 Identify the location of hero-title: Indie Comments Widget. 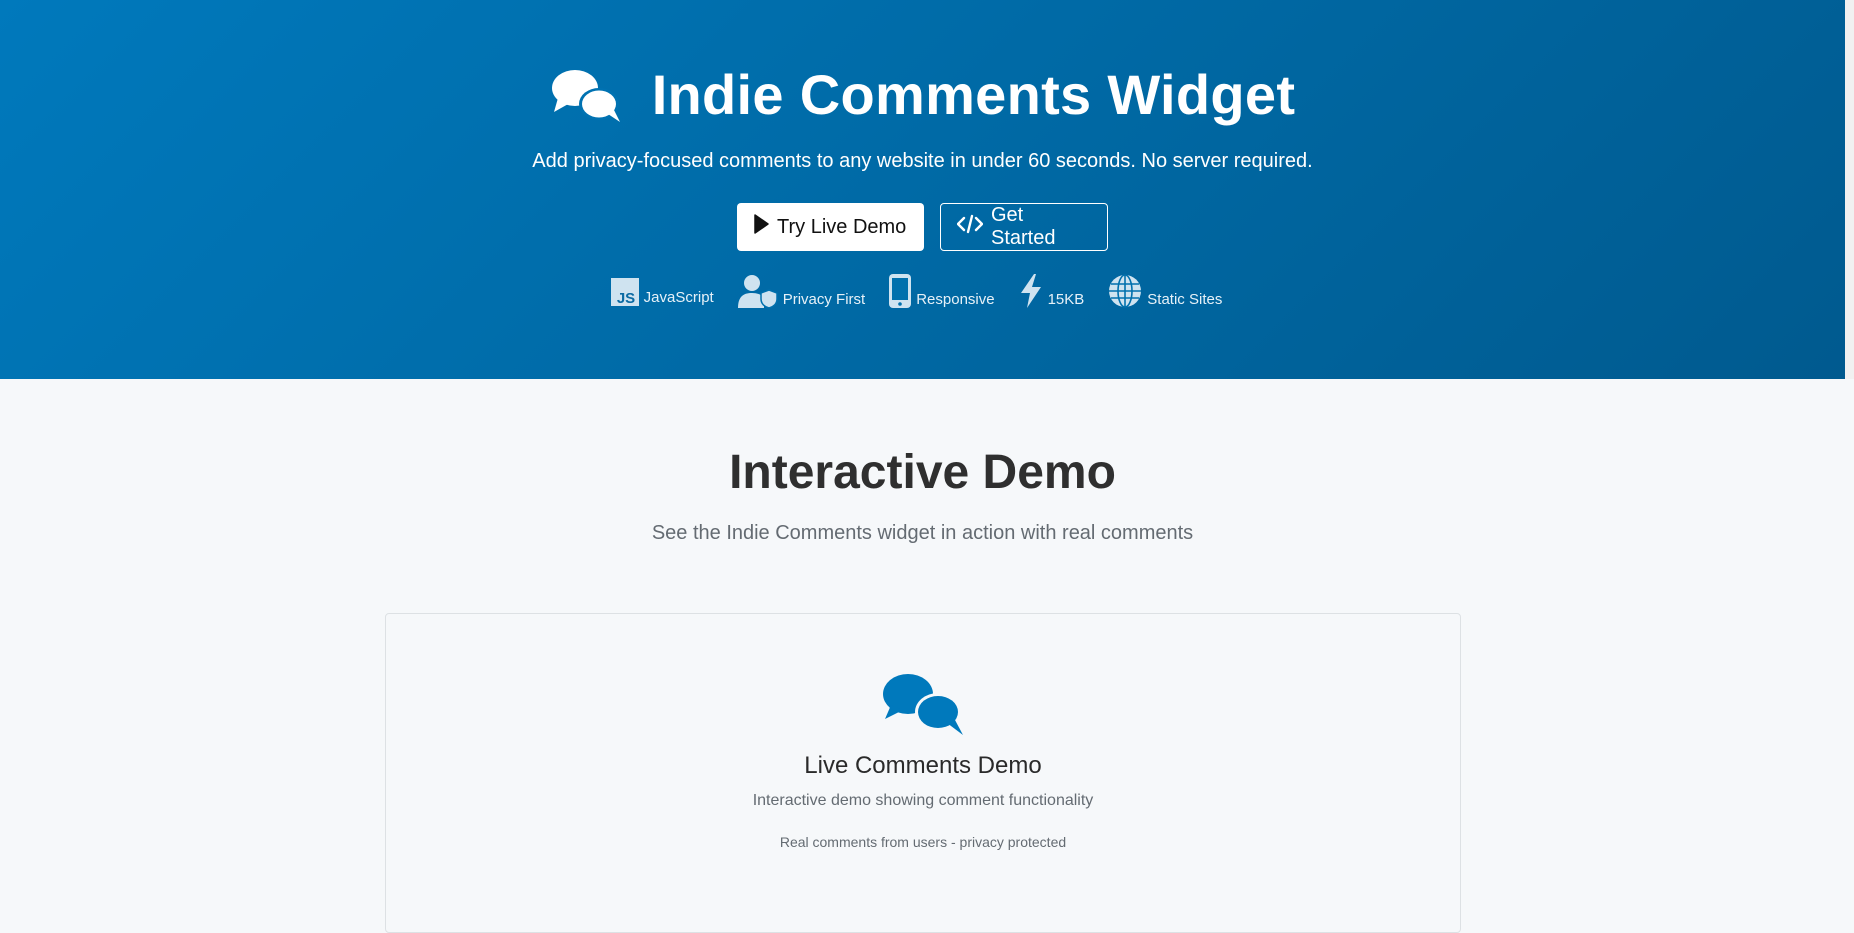
(973, 94).